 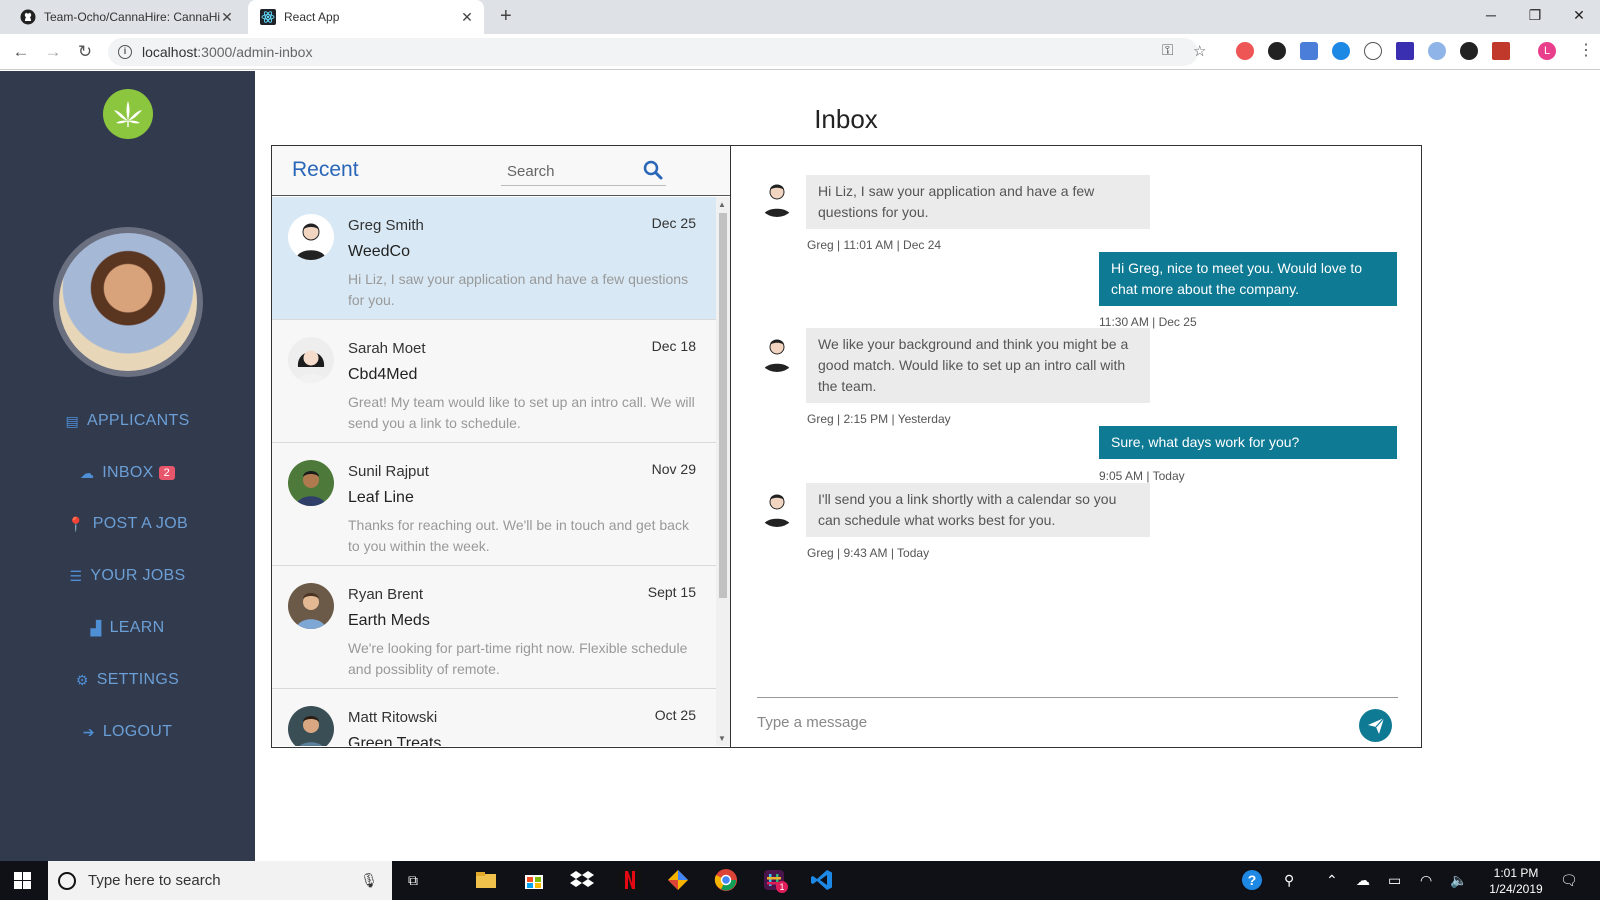 What do you see at coordinates (722, 204) in the screenshot?
I see `scroll-up-icon: ▲` at bounding box center [722, 204].